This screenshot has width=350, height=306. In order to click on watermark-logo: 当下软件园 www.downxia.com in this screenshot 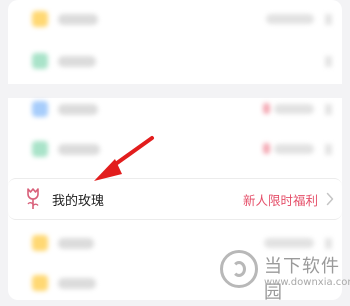, I will do `click(282, 273)`.